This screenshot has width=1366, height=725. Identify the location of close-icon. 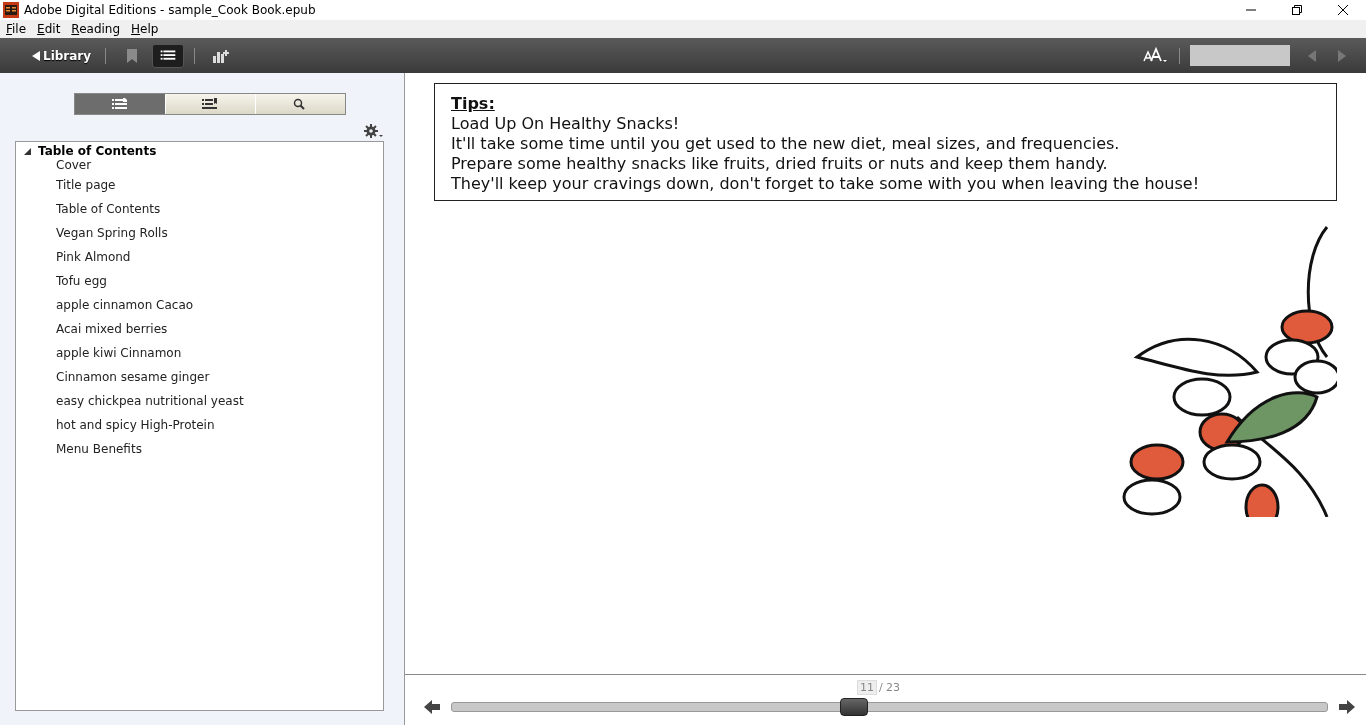
(1343, 10).